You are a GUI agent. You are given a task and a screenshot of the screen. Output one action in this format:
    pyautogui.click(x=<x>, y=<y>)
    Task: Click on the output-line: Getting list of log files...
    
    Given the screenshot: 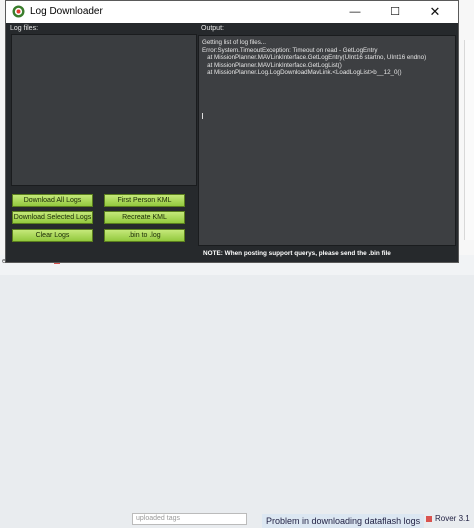 What is the action you would take?
    pyautogui.click(x=234, y=42)
    